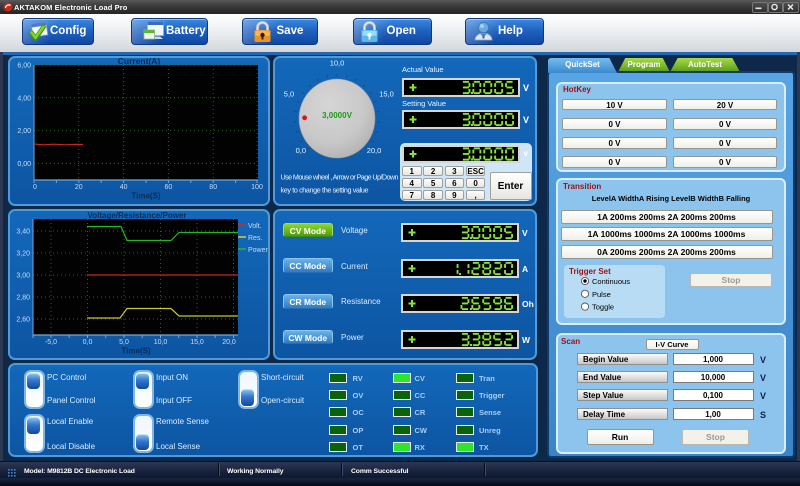 This screenshot has height=486, width=800. I want to click on svg-text: 100, so click(257, 187).